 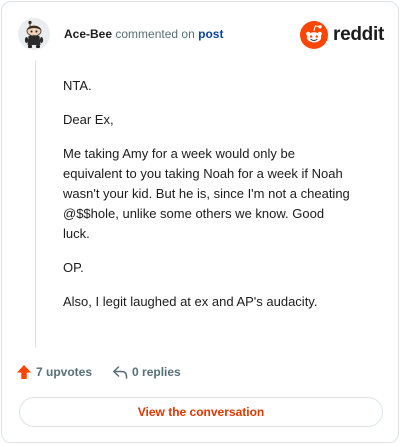 I want to click on reddit-logo: reddit, so click(x=342, y=35).